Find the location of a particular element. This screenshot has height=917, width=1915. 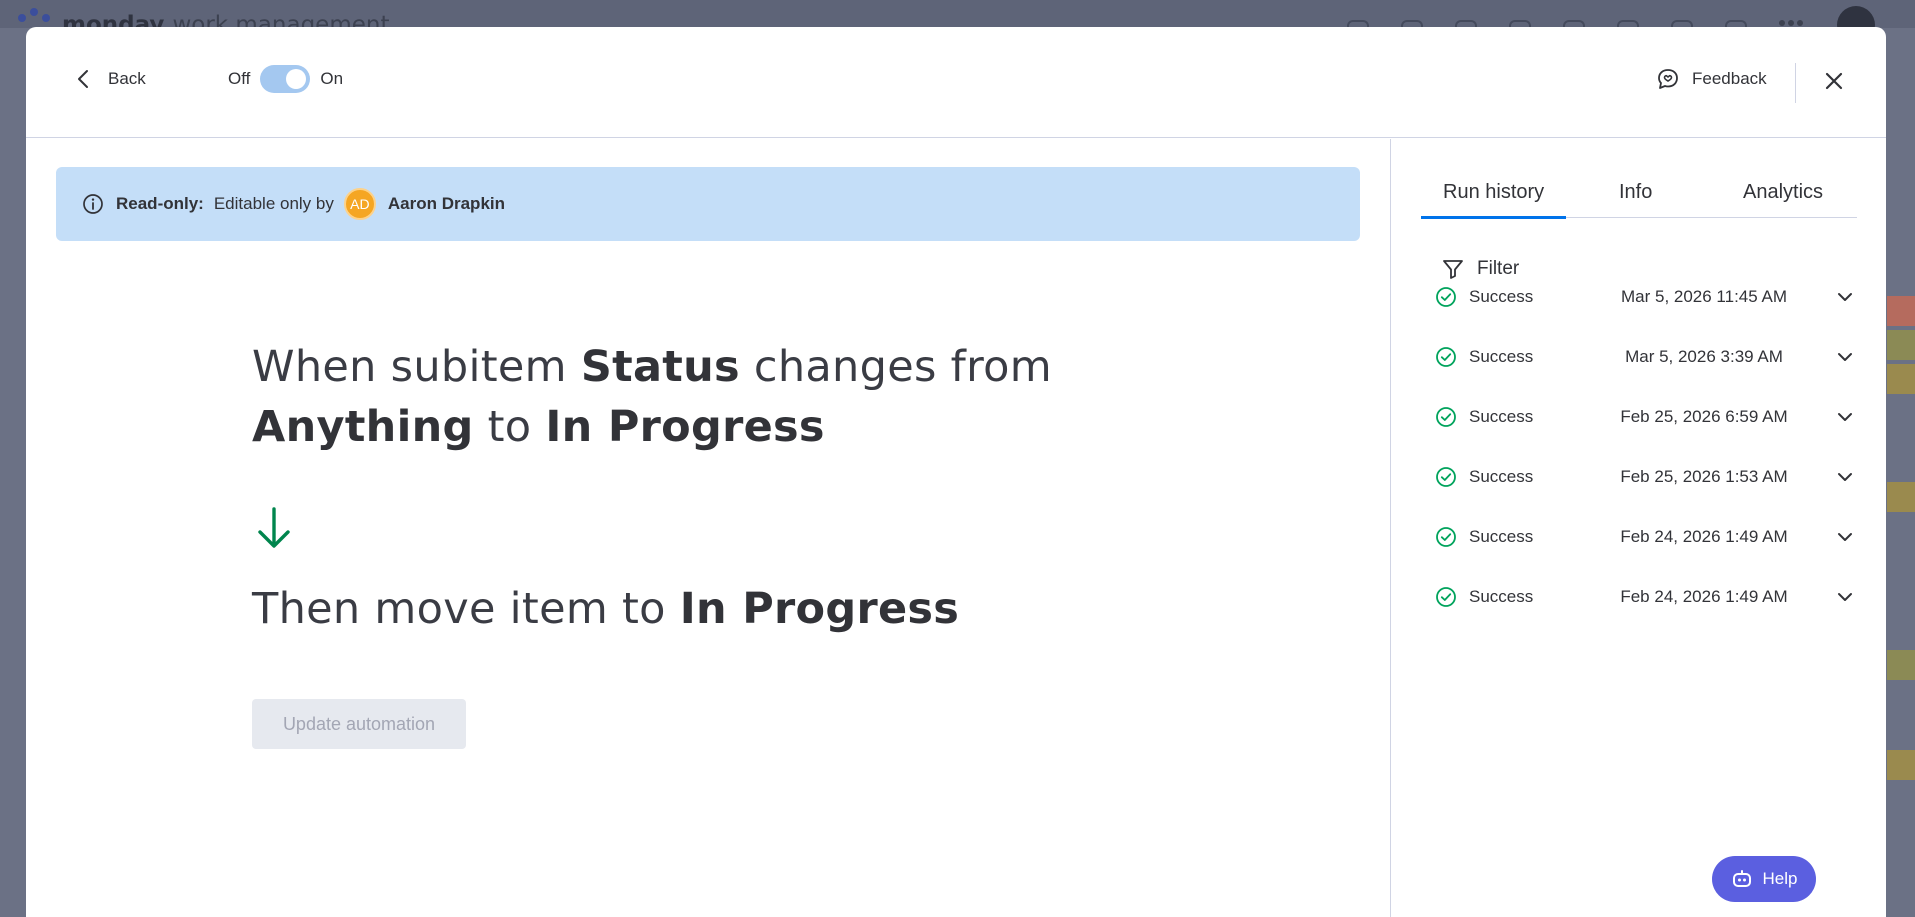

run-history-row: Success Feb 25, 2026 6:59 AM is located at coordinates (1645, 417).